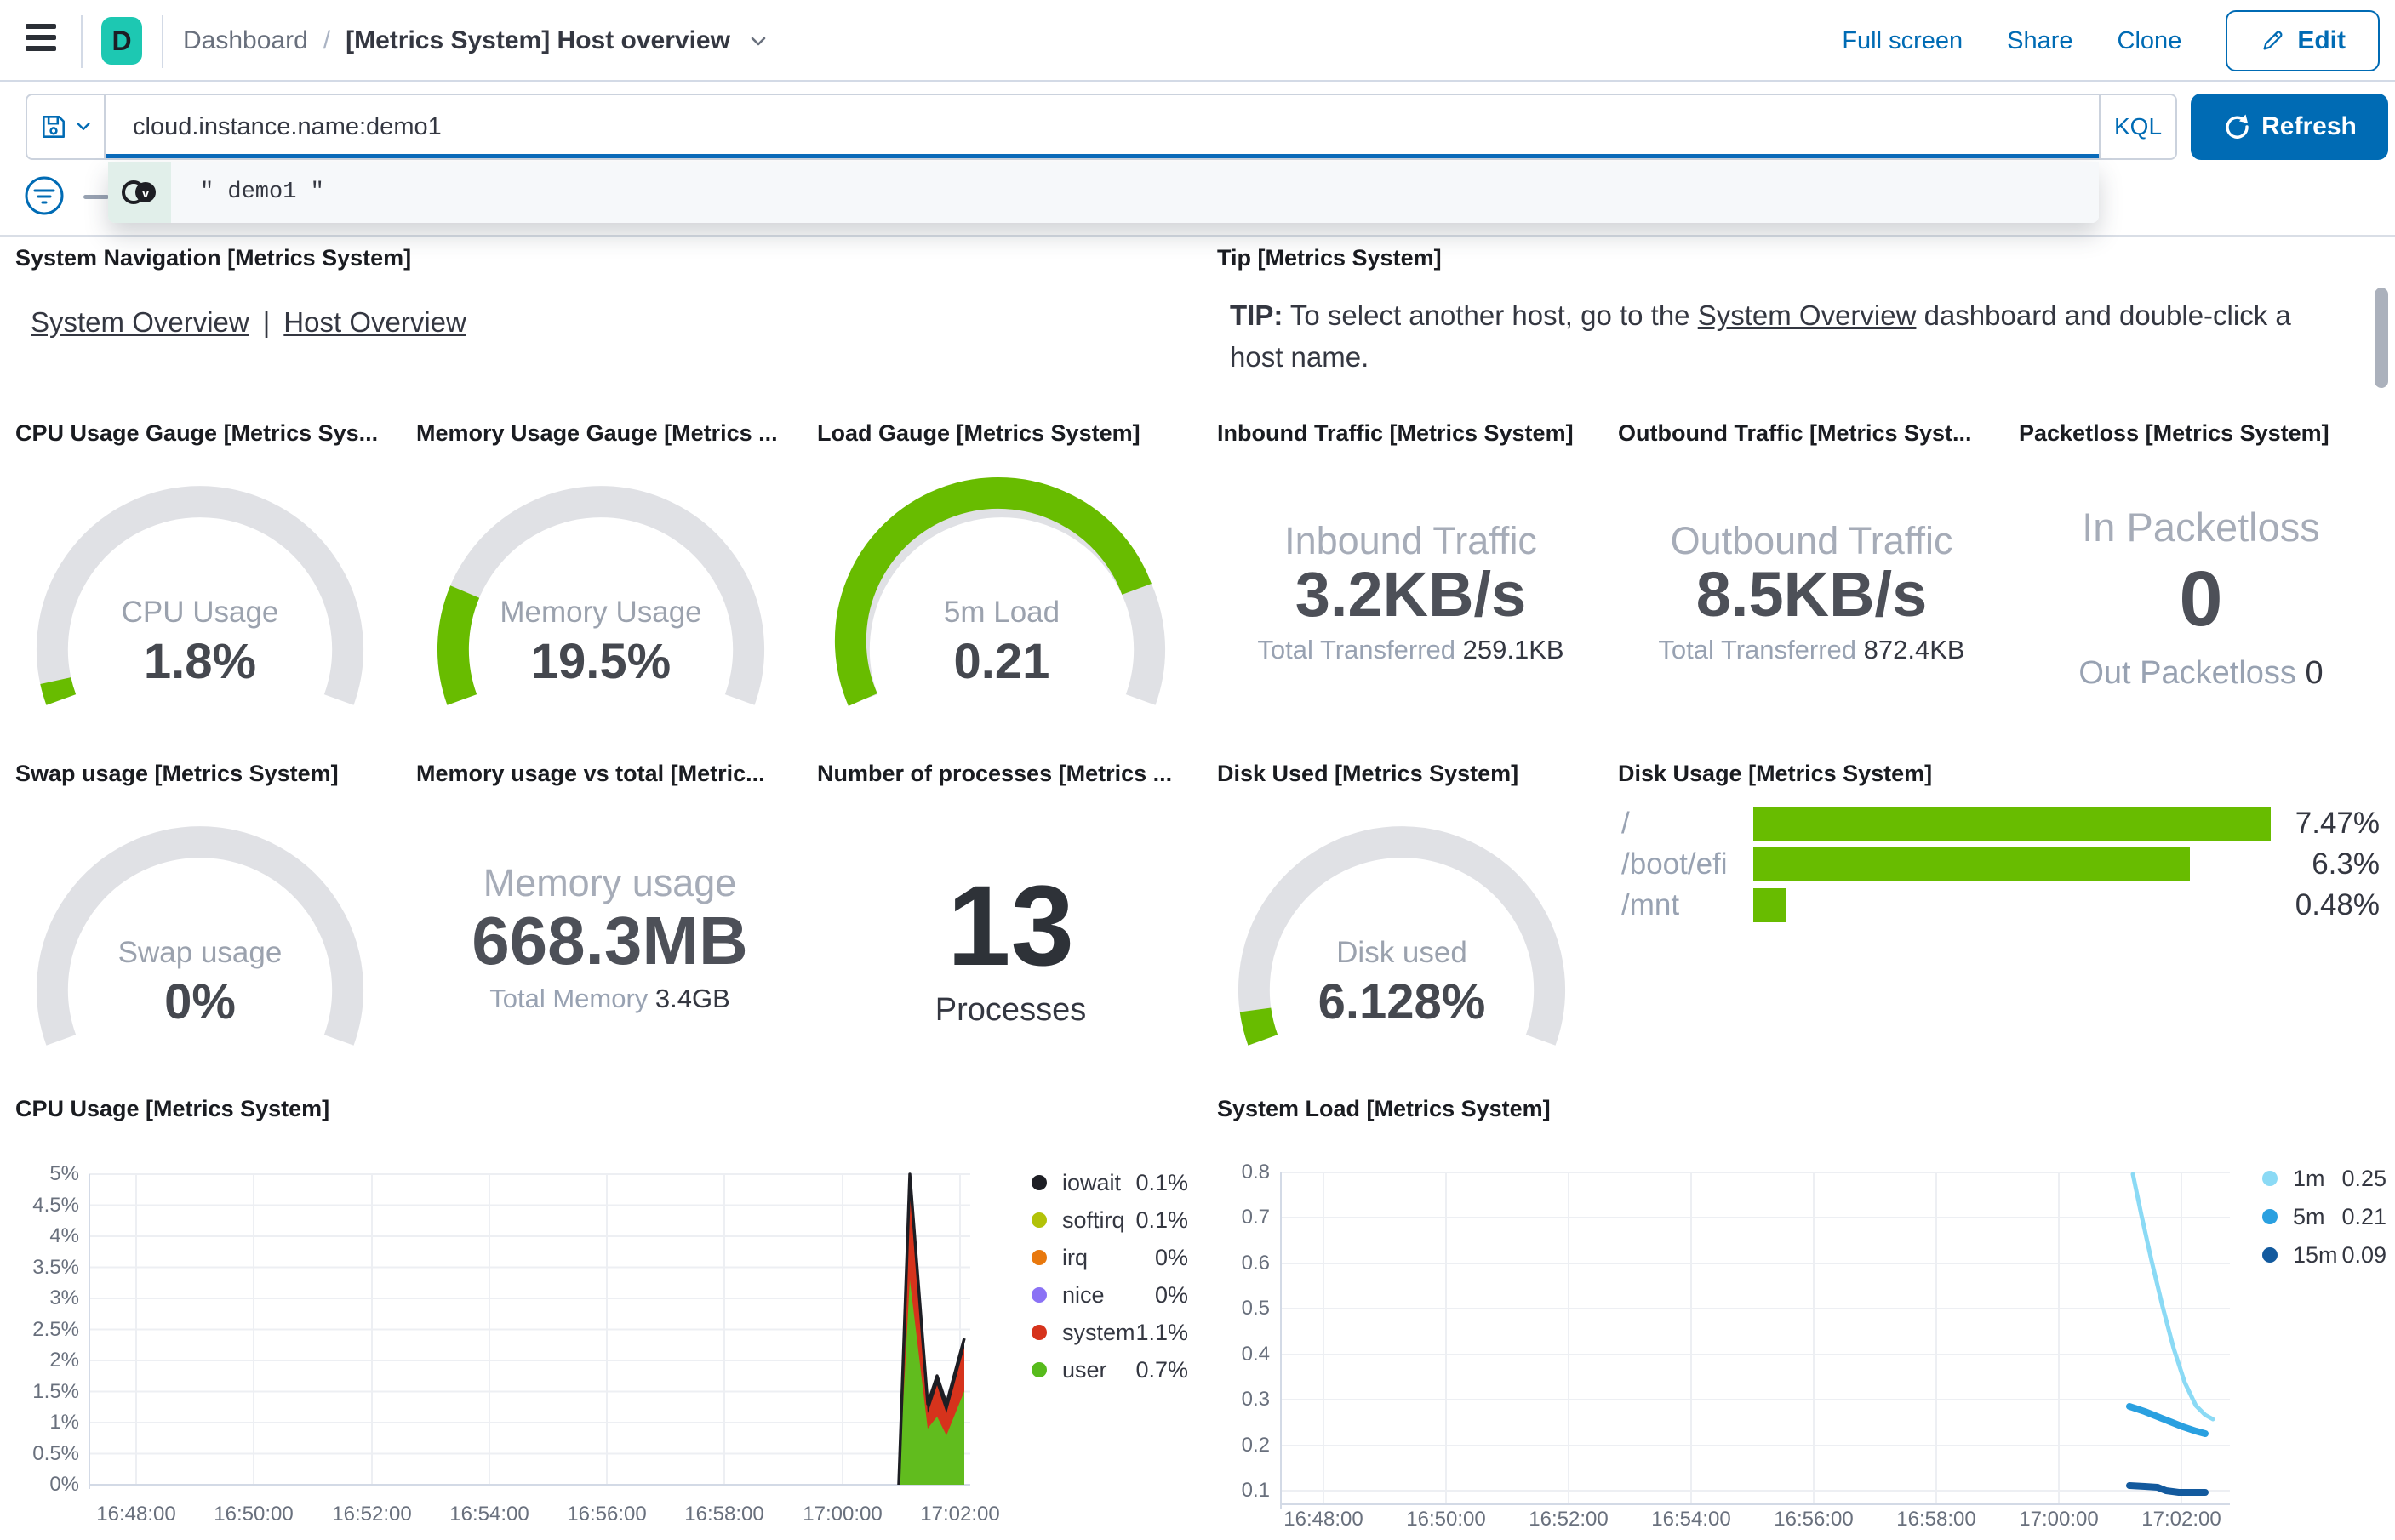  I want to click on legend-label: 15m, so click(2315, 1254).